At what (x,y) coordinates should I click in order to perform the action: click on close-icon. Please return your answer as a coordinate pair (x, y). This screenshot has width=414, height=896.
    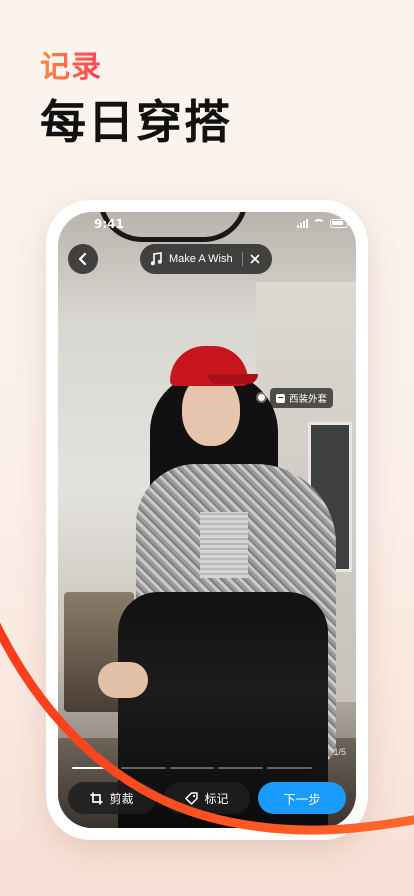
    Looking at the image, I should click on (254, 259).